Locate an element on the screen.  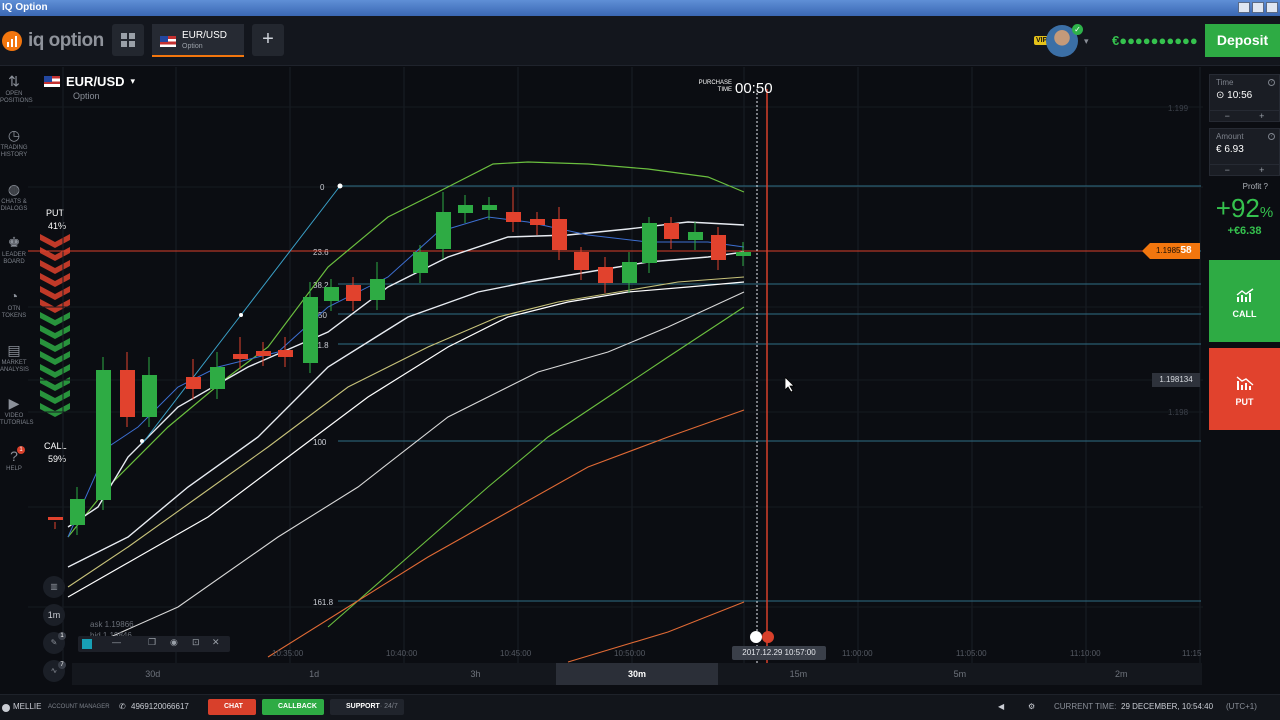
chart-type-icon: ▥ is located at coordinates (54, 587).